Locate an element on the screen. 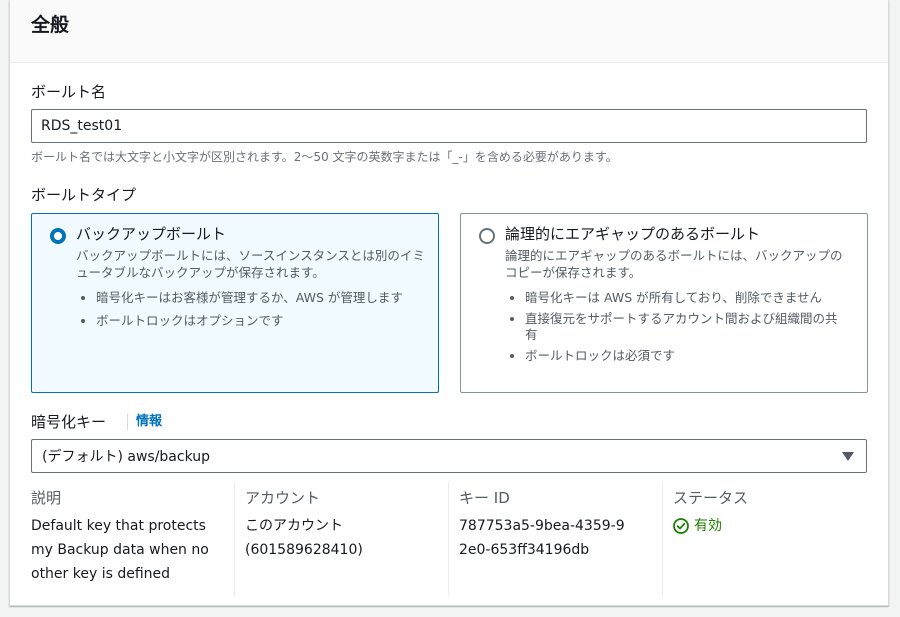 The image size is (900, 617). option-bullet: 直接復元をサポートするアカウント間および組織間の共有 is located at coordinates (685, 327).